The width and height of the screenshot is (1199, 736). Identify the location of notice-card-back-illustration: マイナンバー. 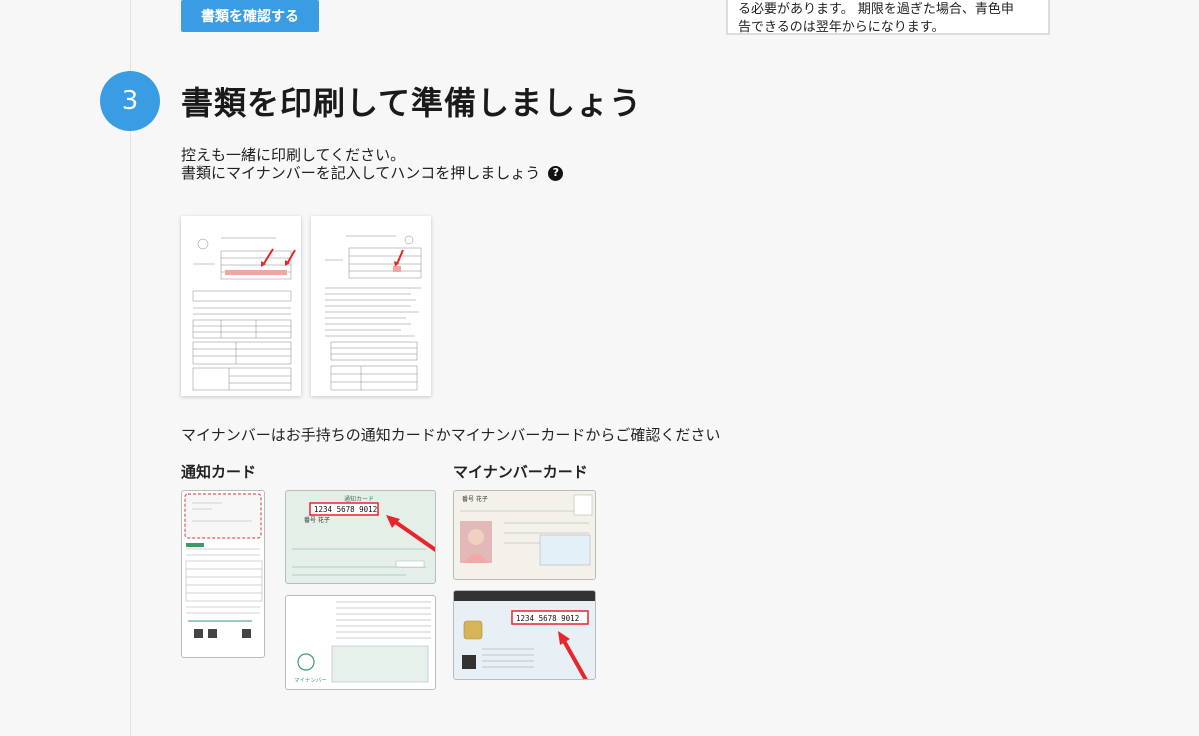
(362, 642).